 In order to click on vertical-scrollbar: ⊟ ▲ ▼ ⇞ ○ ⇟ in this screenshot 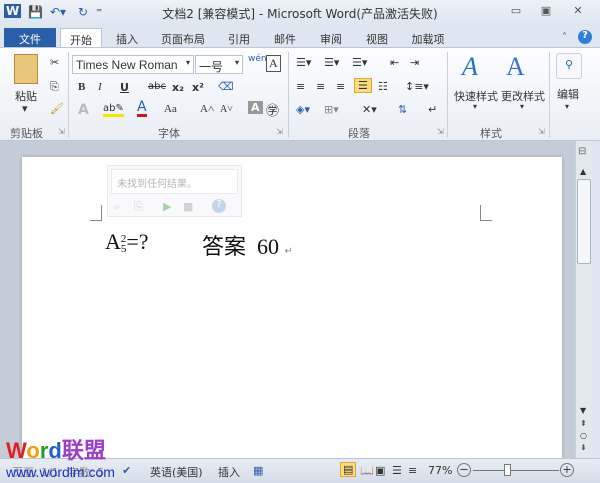, I will do `click(583, 299)`.